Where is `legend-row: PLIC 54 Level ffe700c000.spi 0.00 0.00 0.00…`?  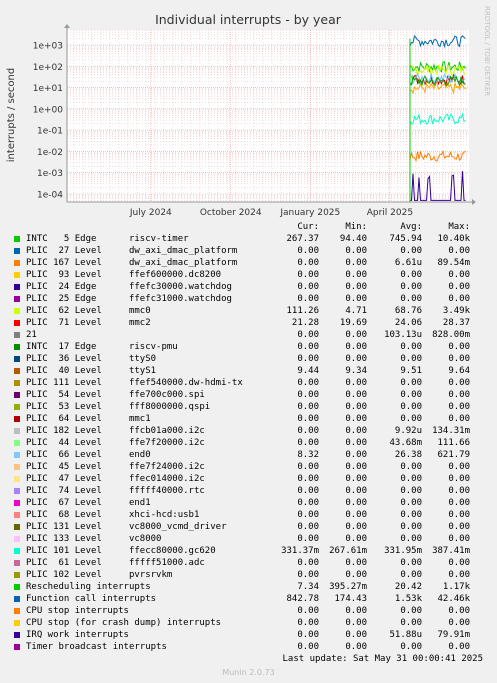
legend-row: PLIC 54 Level ffe700c000.spi 0.00 0.00 0.00… is located at coordinates (248, 395).